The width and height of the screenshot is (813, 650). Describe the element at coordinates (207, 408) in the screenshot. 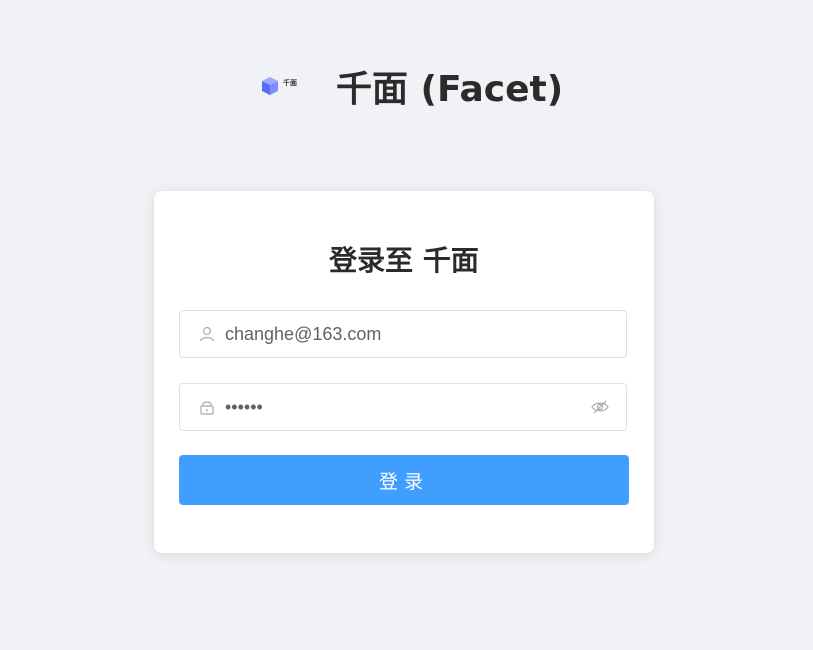

I see `lock-icon` at that location.